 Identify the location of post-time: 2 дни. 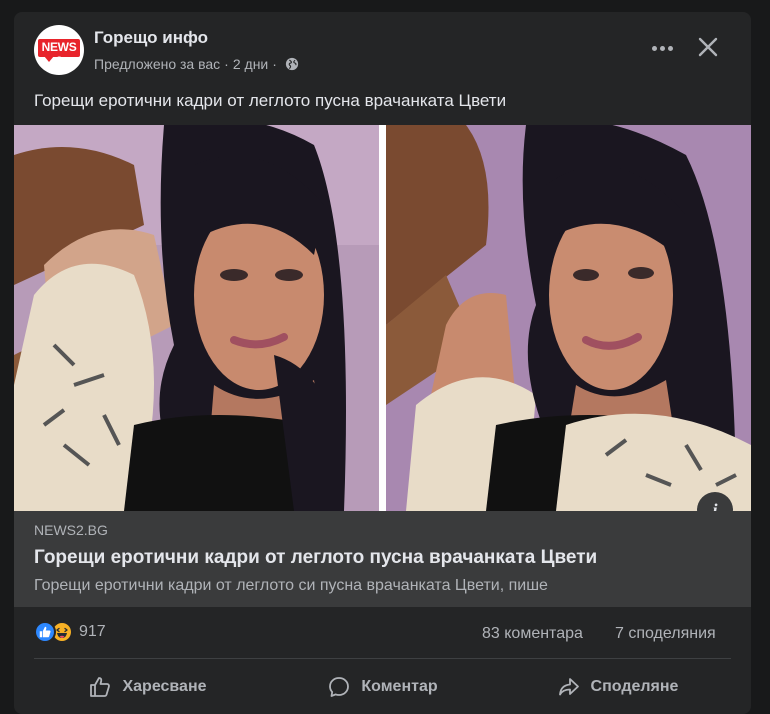
(250, 64).